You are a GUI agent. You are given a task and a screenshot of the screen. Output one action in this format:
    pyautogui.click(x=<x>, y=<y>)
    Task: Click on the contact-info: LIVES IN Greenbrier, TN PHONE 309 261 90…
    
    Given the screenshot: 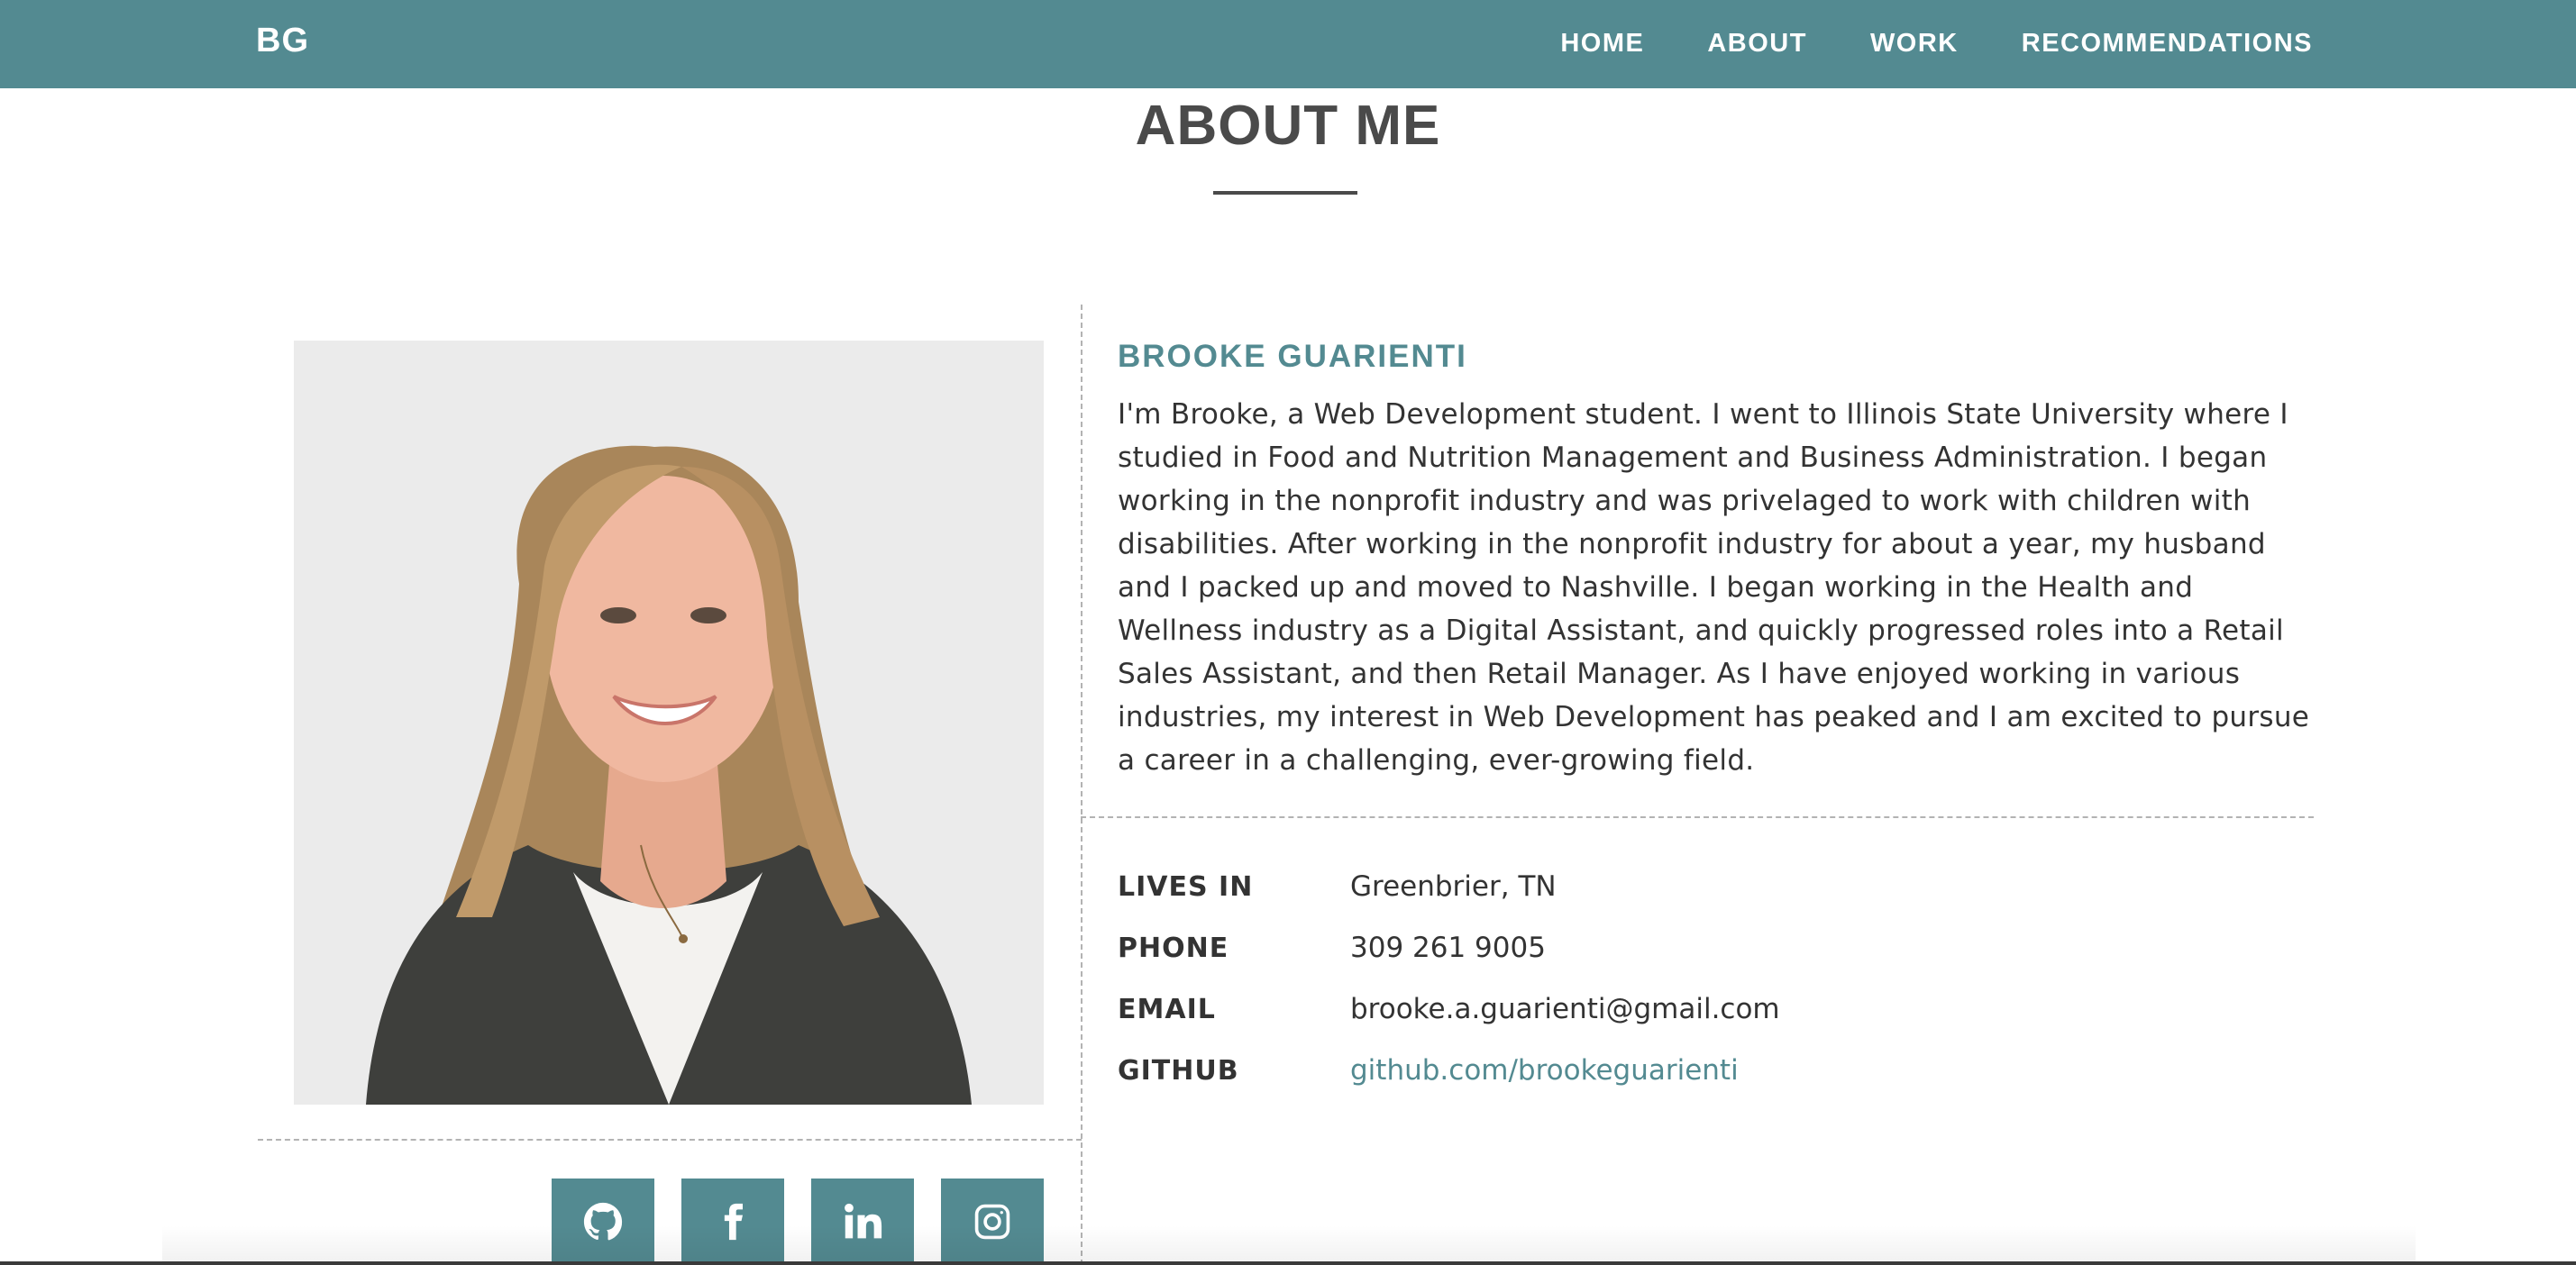 What is the action you would take?
    pyautogui.click(x=1449, y=978)
    